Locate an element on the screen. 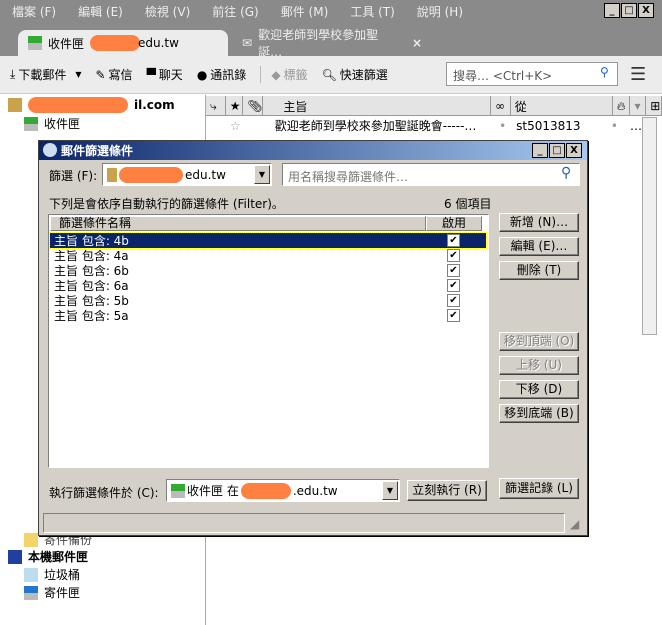 The image size is (662, 625). subject-column: 主旨 is located at coordinates (377, 106).